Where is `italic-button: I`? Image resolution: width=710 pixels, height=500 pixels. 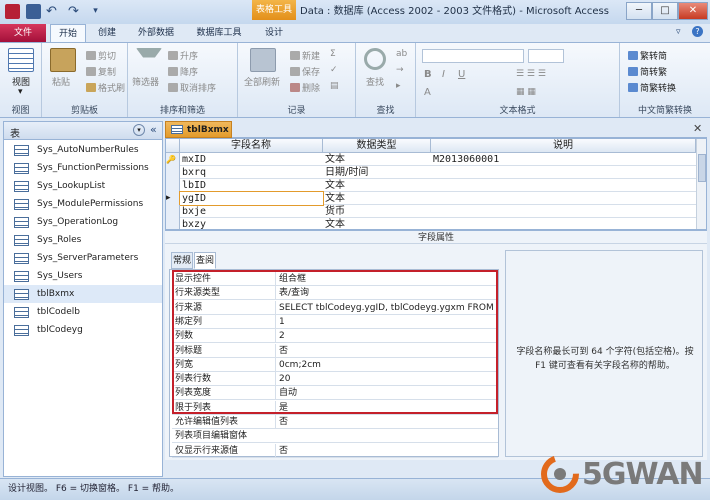 italic-button: I is located at coordinates (443, 74).